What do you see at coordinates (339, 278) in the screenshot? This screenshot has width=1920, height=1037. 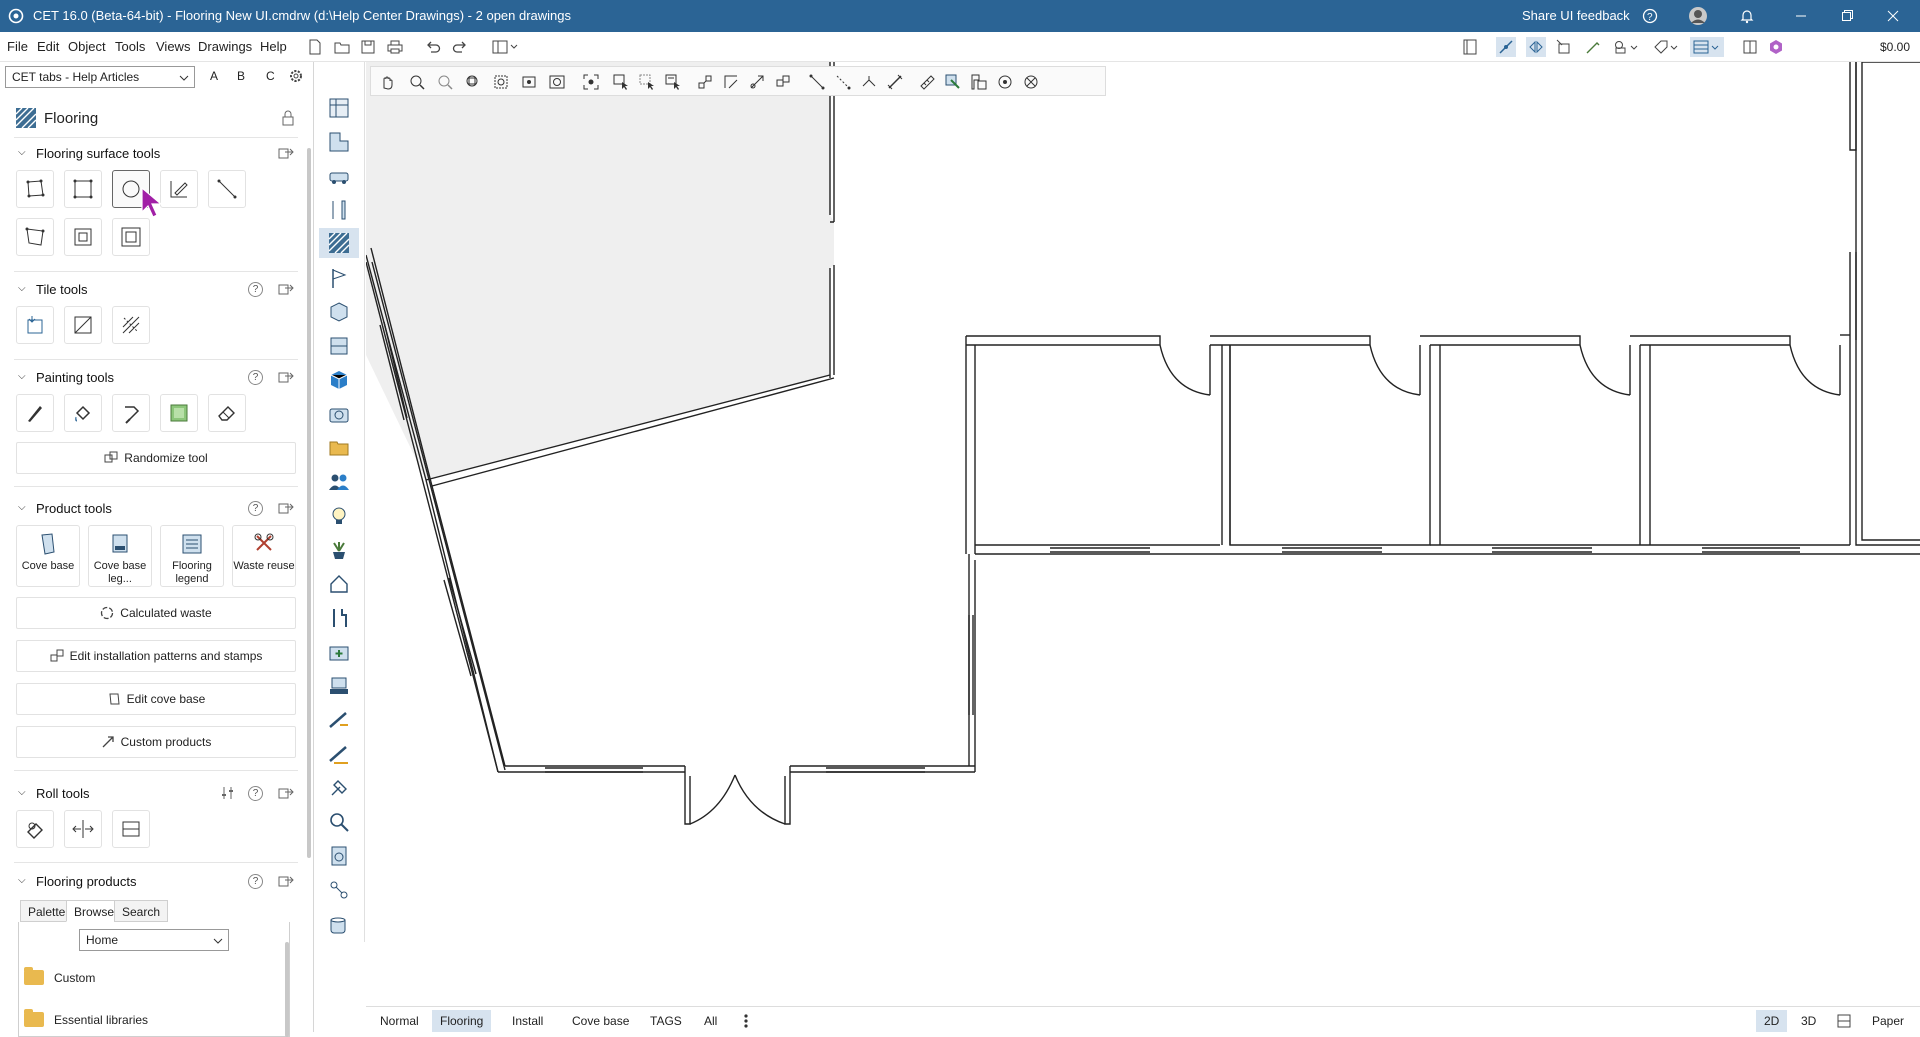 I see `flag-icon` at bounding box center [339, 278].